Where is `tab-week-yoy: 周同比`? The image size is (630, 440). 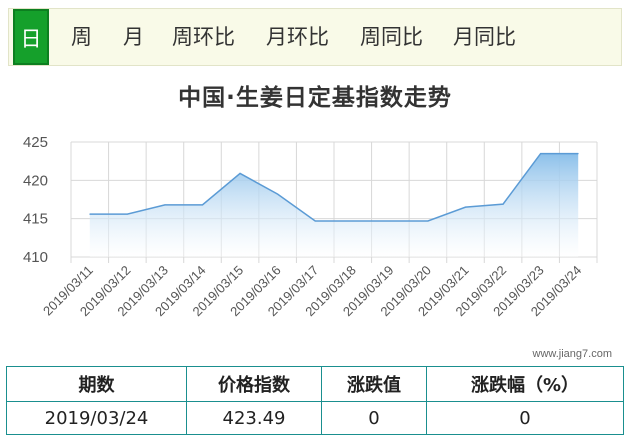
tab-week-yoy: 周同比 is located at coordinates (391, 37).